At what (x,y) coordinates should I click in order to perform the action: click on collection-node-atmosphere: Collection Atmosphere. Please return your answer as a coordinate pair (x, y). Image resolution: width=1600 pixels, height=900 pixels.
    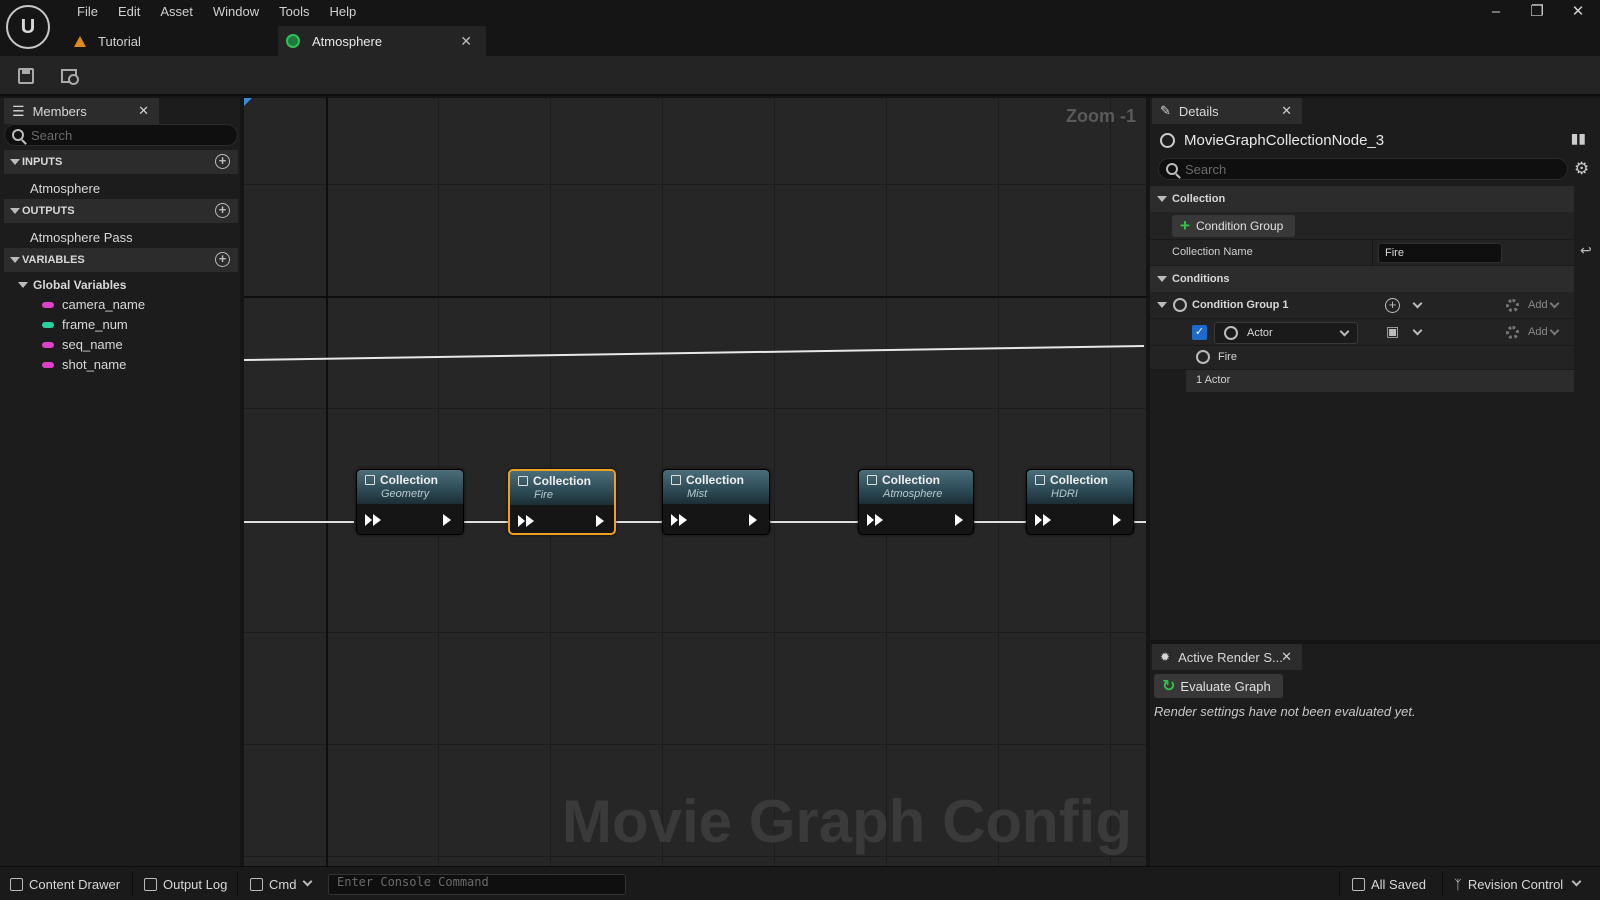
    Looking at the image, I should click on (916, 502).